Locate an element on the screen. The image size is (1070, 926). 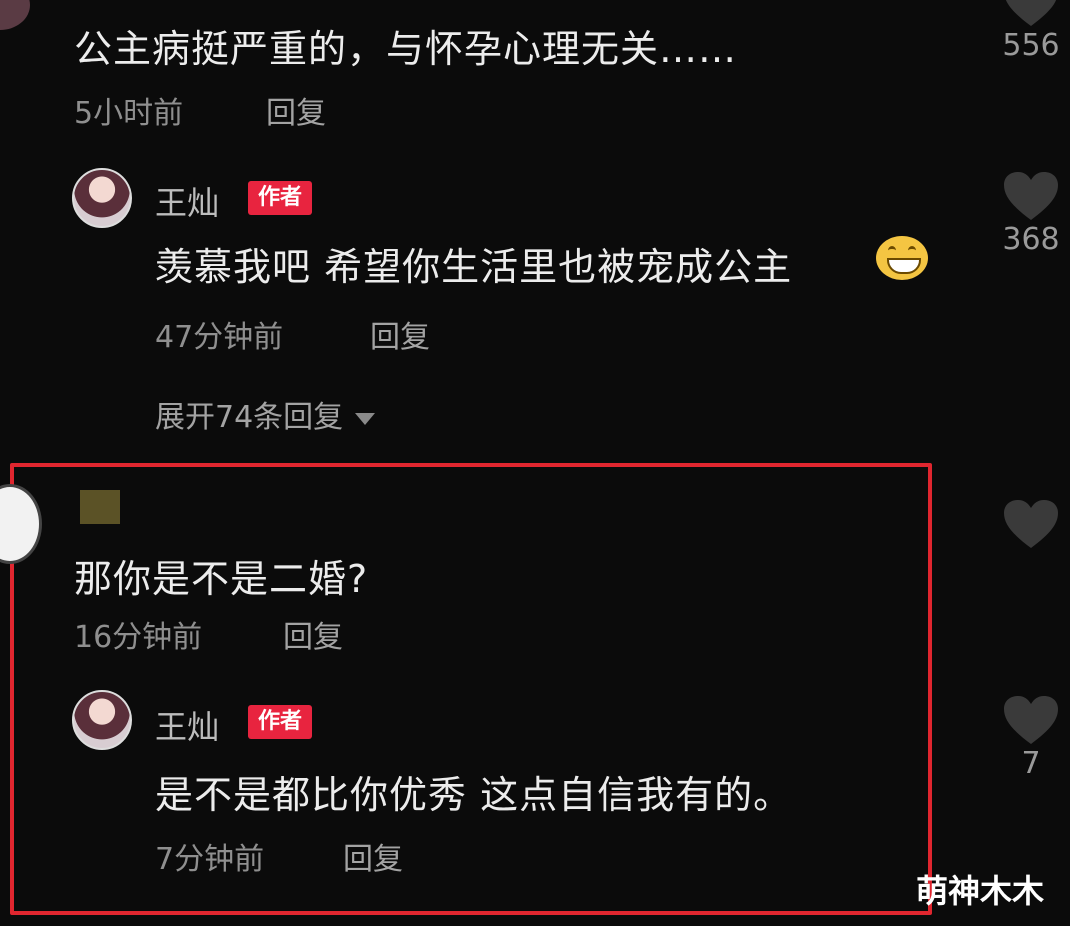
like-count: 368 is located at coordinates (1031, 239).